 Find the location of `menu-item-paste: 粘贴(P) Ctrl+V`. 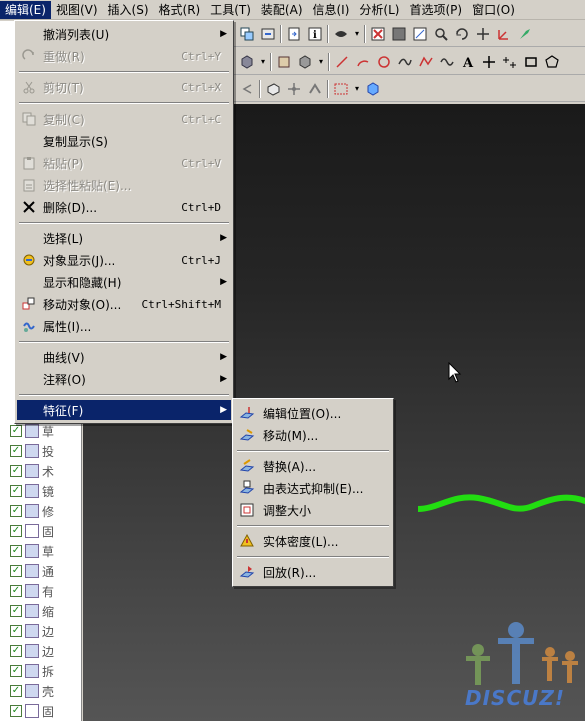

menu-item-paste: 粘贴(P) Ctrl+V is located at coordinates (124, 163).